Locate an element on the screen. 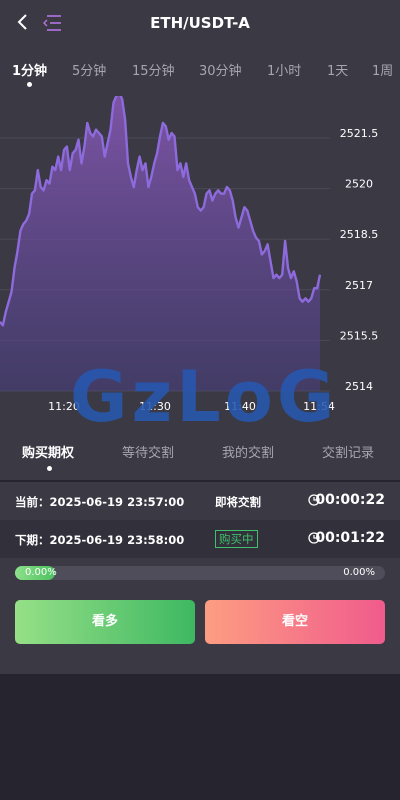  timeframe-1week: 1周 is located at coordinates (382, 69).